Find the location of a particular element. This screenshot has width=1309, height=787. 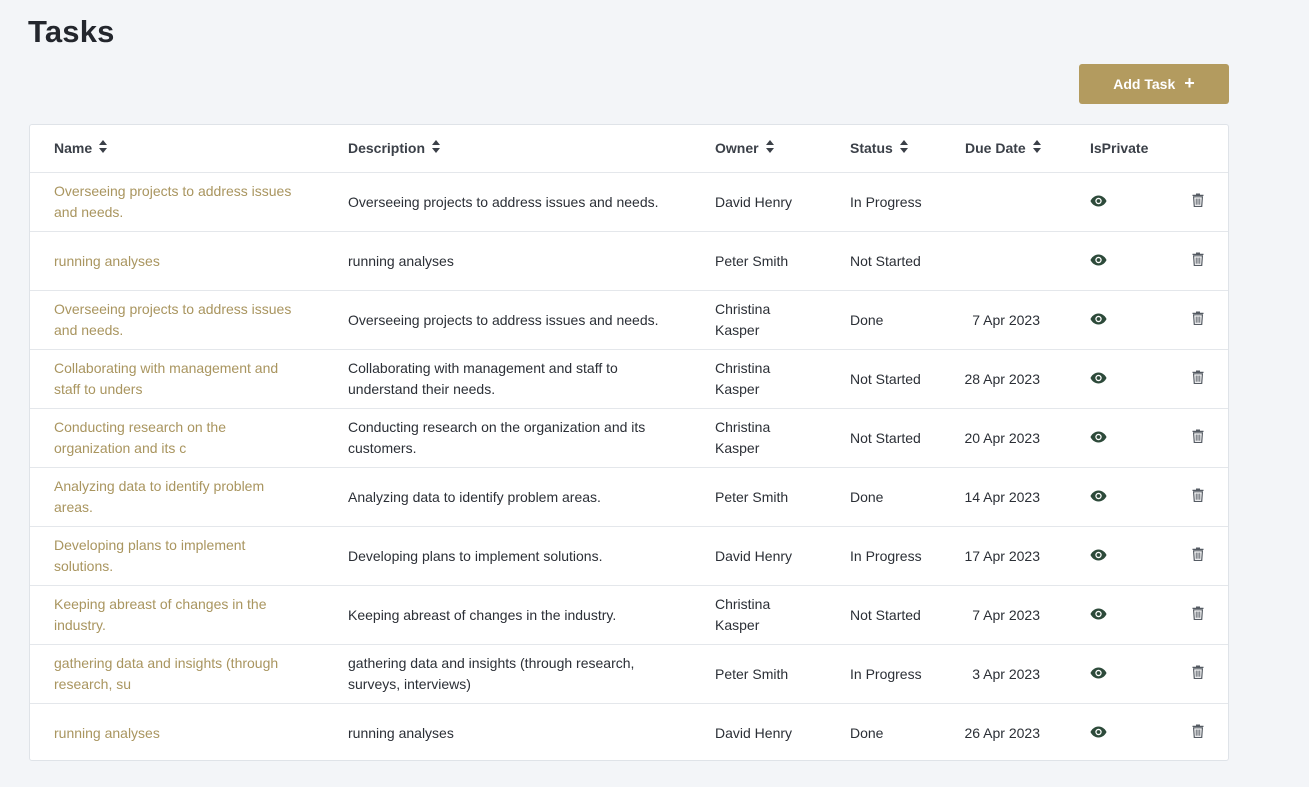

plus-icon: + is located at coordinates (1189, 83).